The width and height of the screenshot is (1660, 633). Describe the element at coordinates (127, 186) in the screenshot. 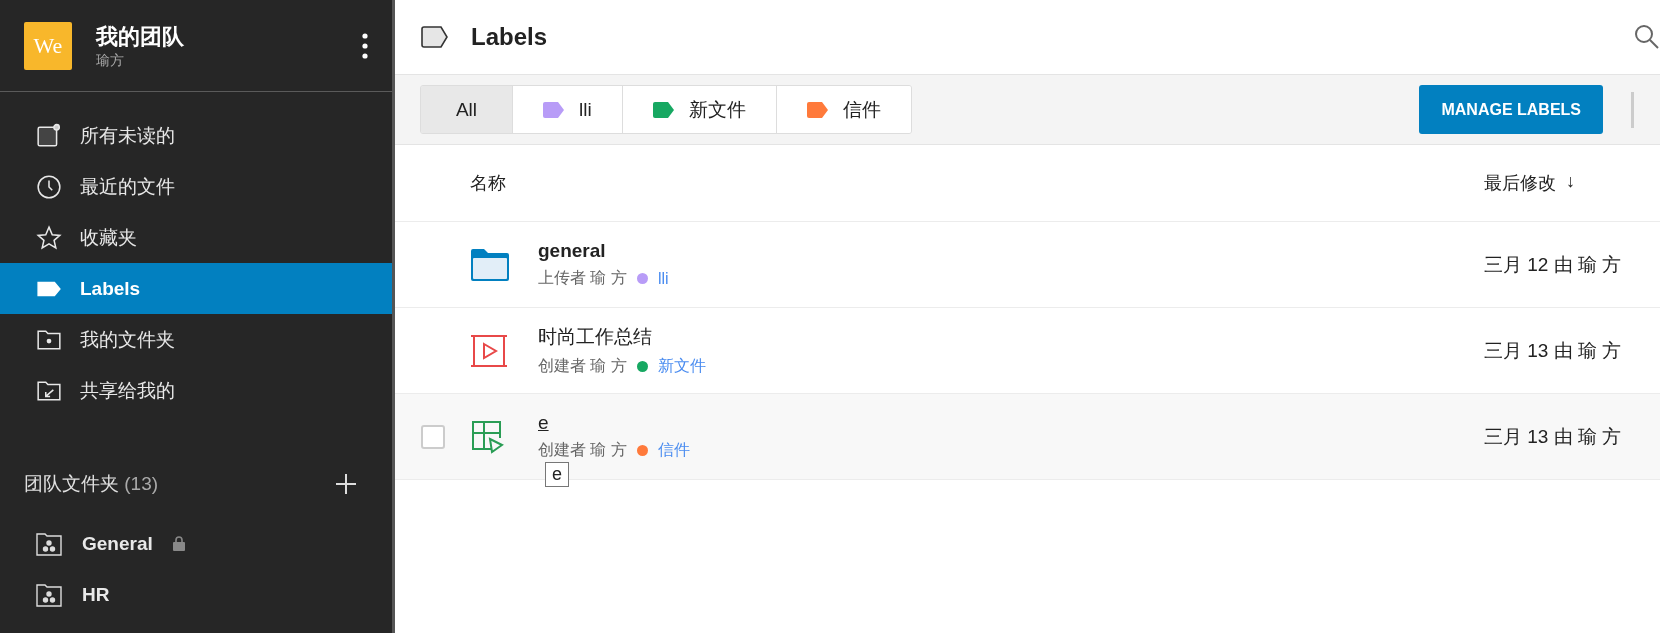

I see `nav-label: 最近的文件` at that location.